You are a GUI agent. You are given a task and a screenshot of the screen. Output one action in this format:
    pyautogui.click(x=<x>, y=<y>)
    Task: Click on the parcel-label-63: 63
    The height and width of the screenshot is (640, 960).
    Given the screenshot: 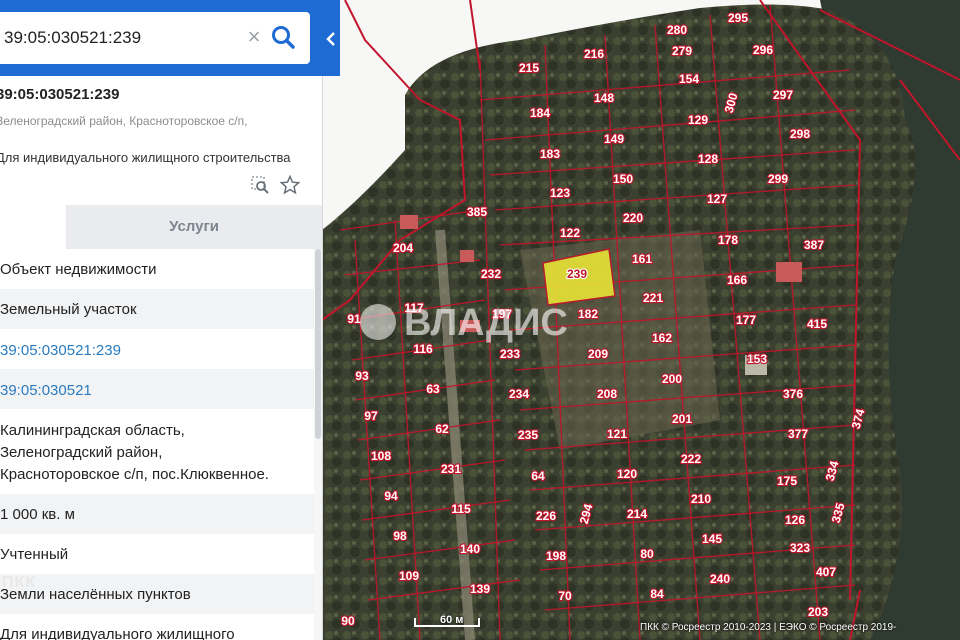 What is the action you would take?
    pyautogui.click(x=433, y=389)
    